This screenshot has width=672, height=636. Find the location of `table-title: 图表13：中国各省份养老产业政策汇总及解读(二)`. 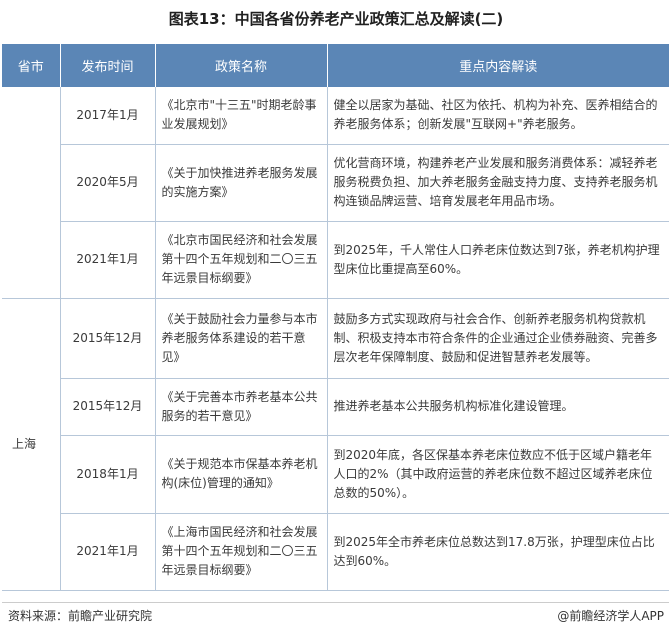

table-title: 图表13：中国各省份养老产业政策汇总及解读(二) is located at coordinates (336, 19).